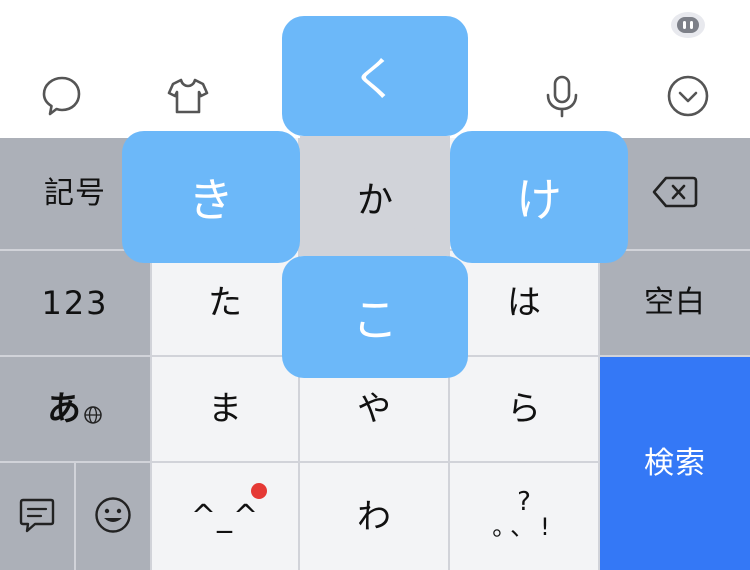 The height and width of the screenshot is (570, 750). Describe the element at coordinates (524, 409) in the screenshot. I see `key-ra-row-label: ら` at that location.